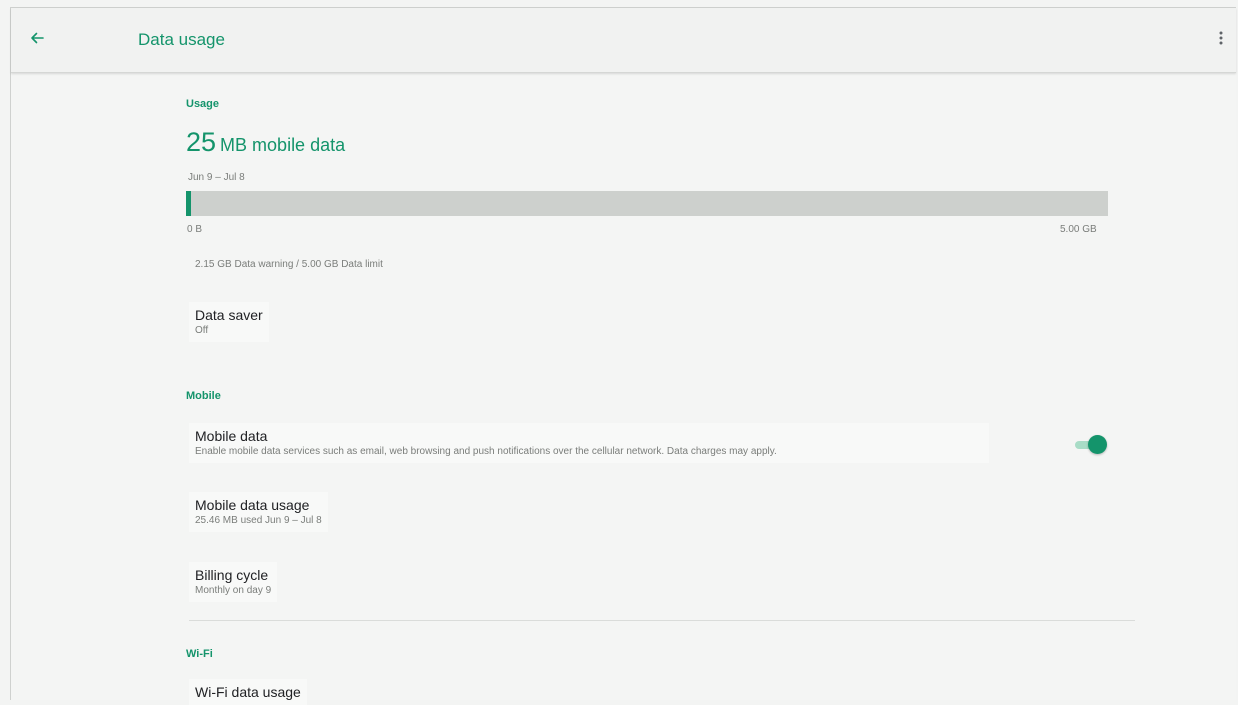 The image size is (1238, 705). I want to click on mobile-data-usage-summary: 25.46 MB used Jun 9 – Jul 8, so click(258, 520).